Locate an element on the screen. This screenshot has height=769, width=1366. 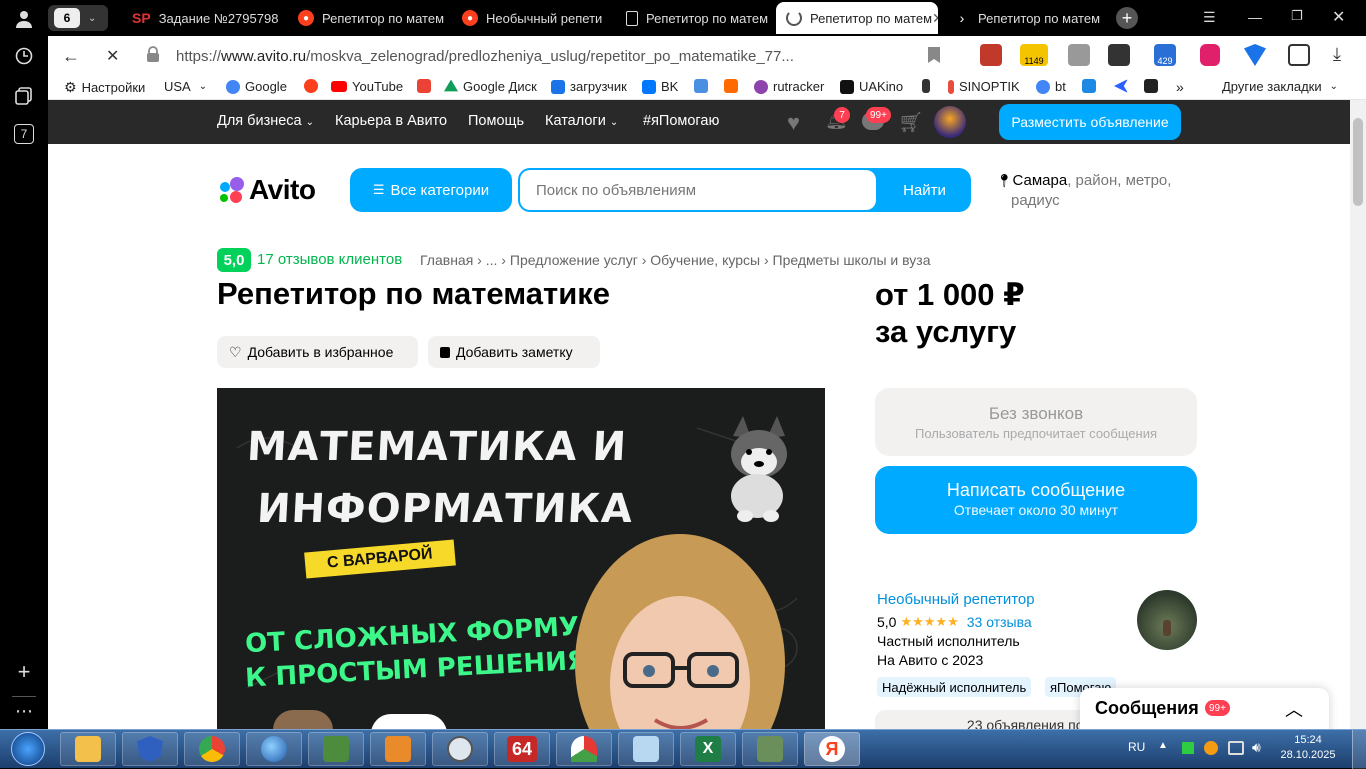
search-button: Найти is located at coordinates (924, 190).